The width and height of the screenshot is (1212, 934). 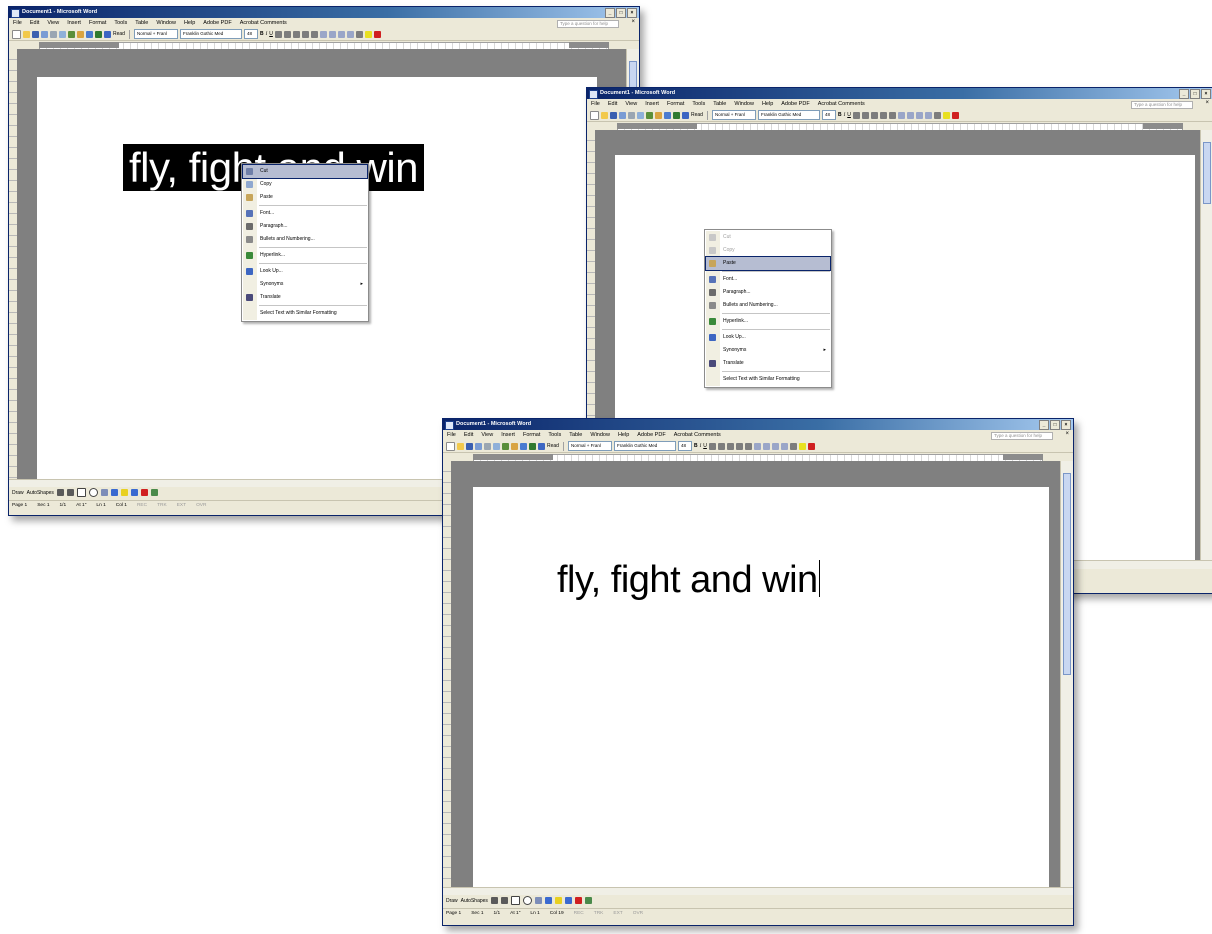 I want to click on underline-button: U, so click(x=705, y=446).